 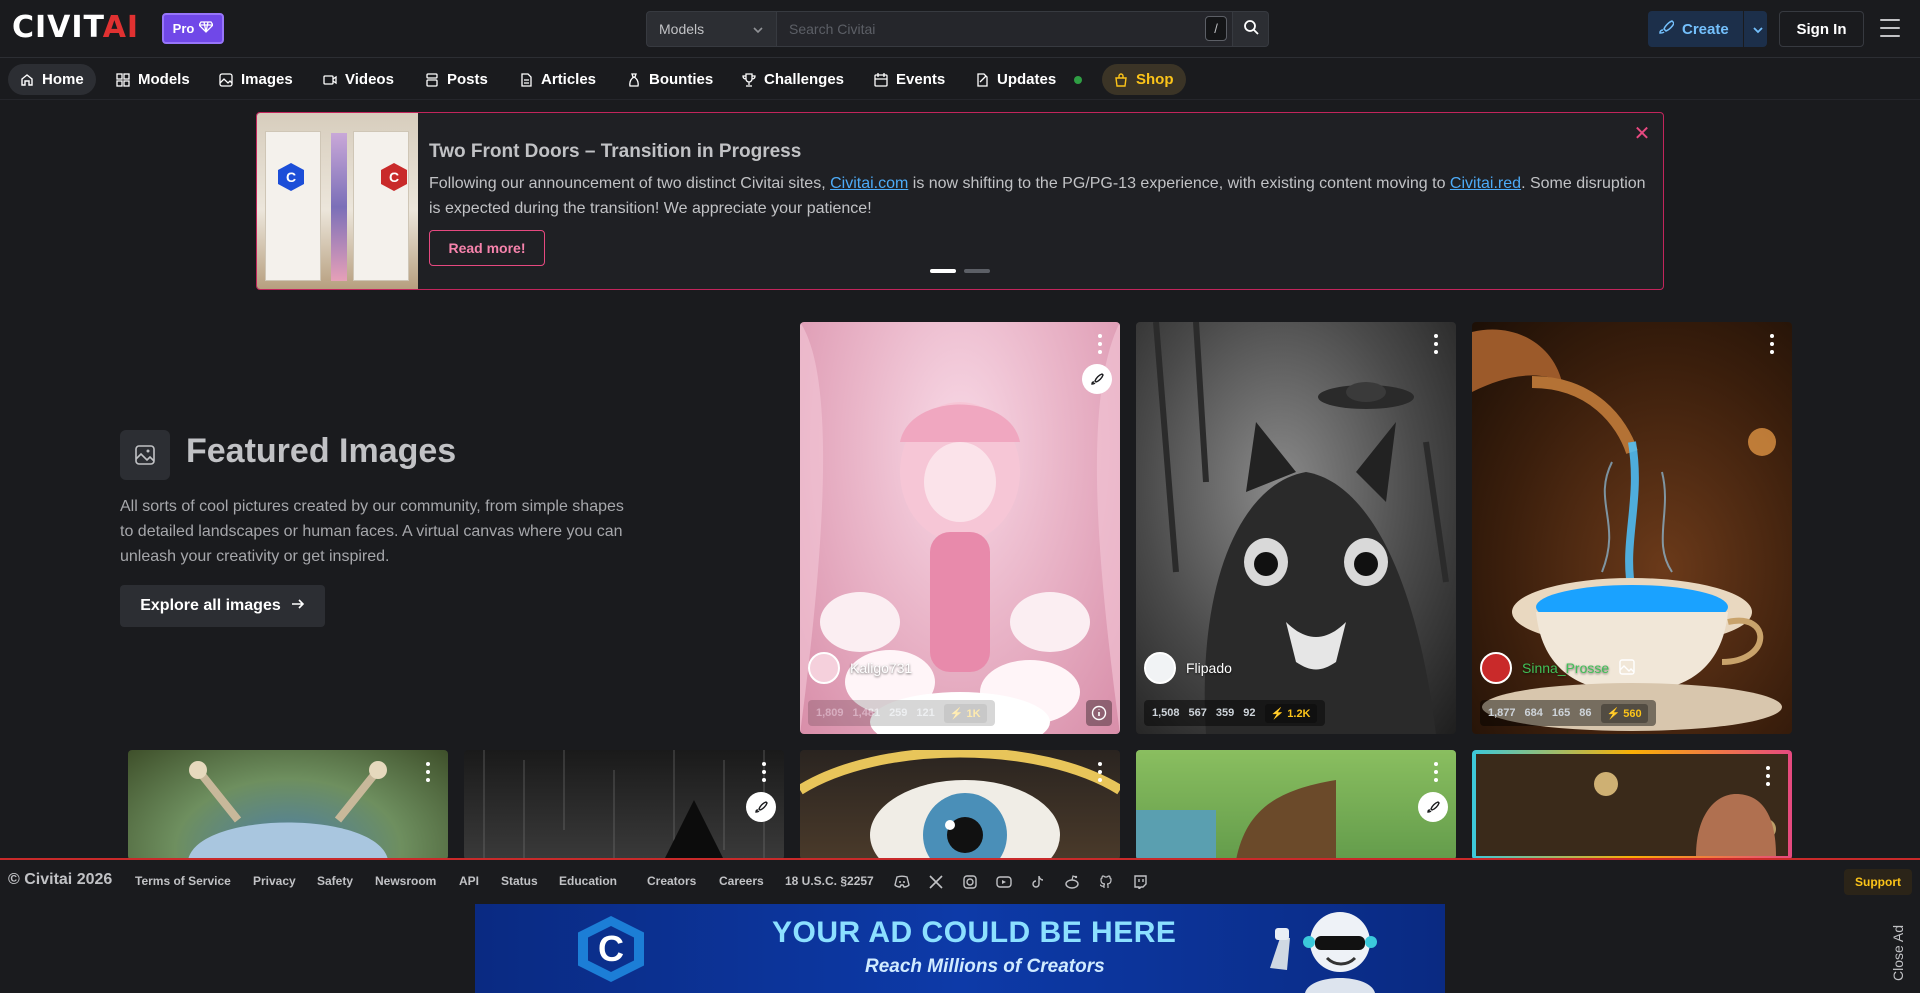 What do you see at coordinates (1642, 134) in the screenshot?
I see `close-icon: ✕` at bounding box center [1642, 134].